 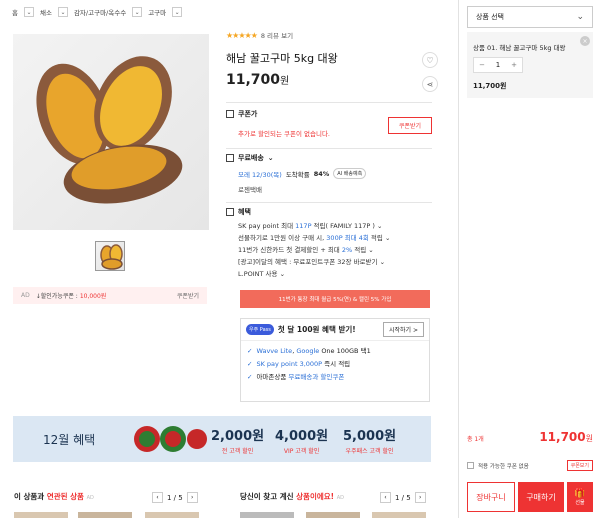 I want to click on uplus-item: ✓ 아마존상품 무료배송과 할인쿠폰, so click(x=296, y=377).